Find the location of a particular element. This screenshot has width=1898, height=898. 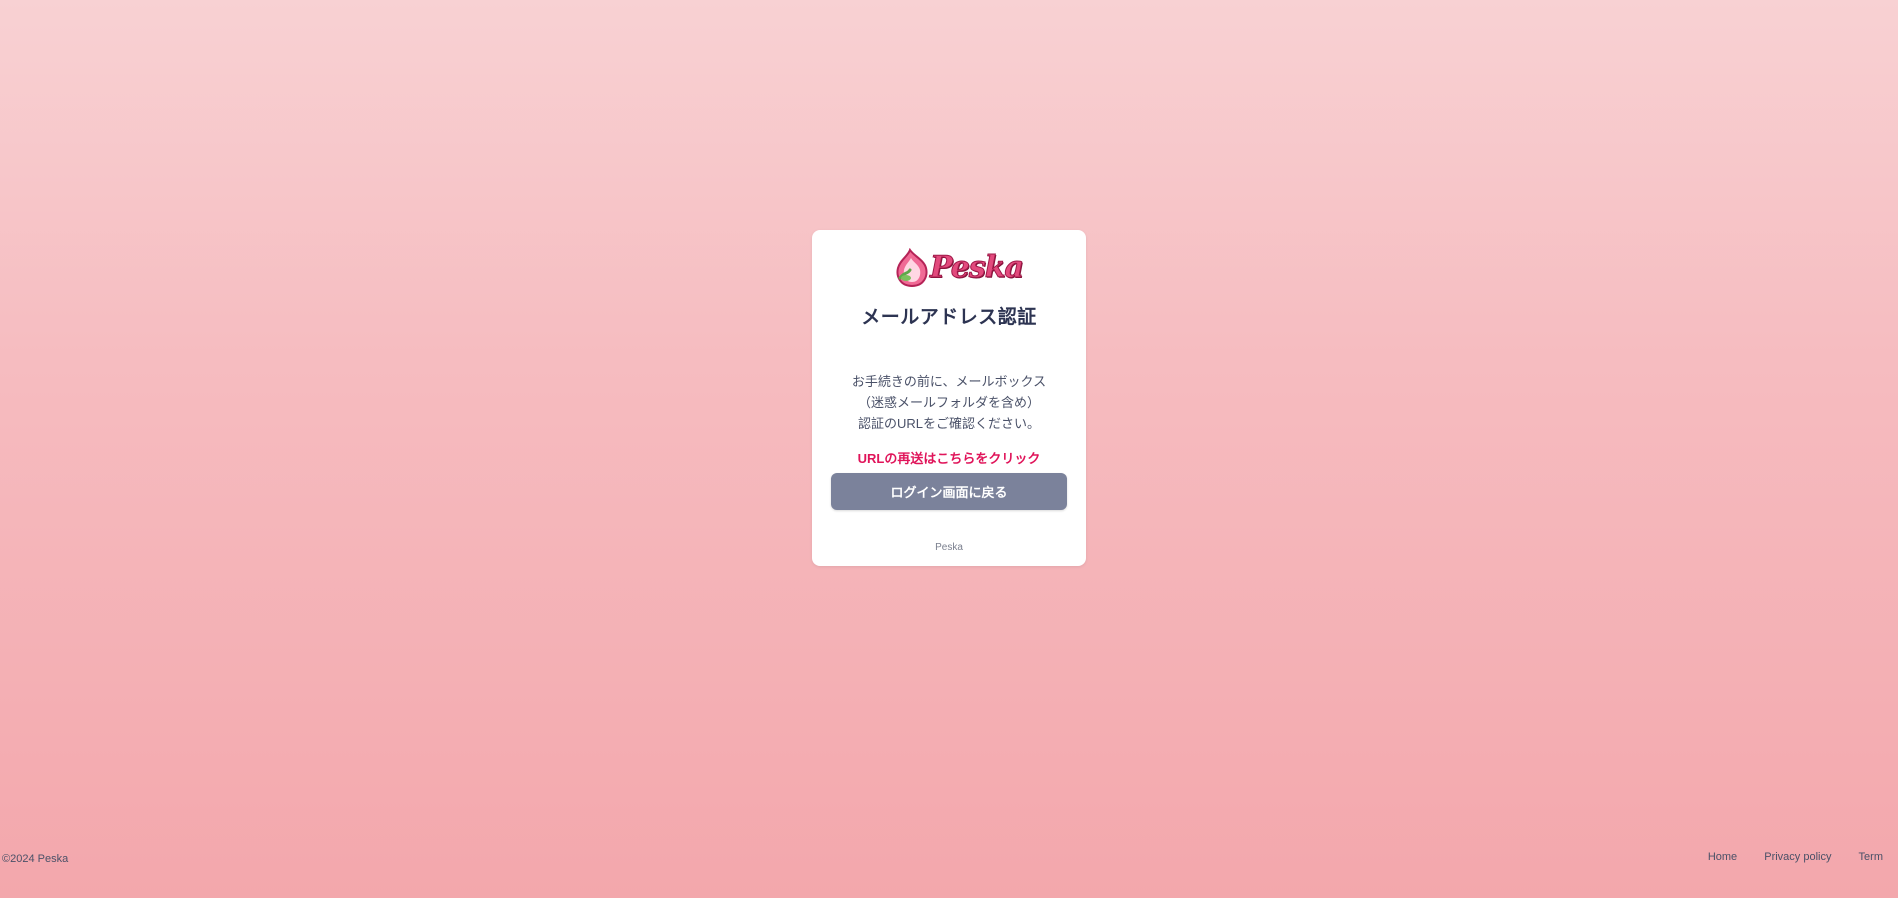

back-to-login-button: ログイン画面に戻る is located at coordinates (949, 491).